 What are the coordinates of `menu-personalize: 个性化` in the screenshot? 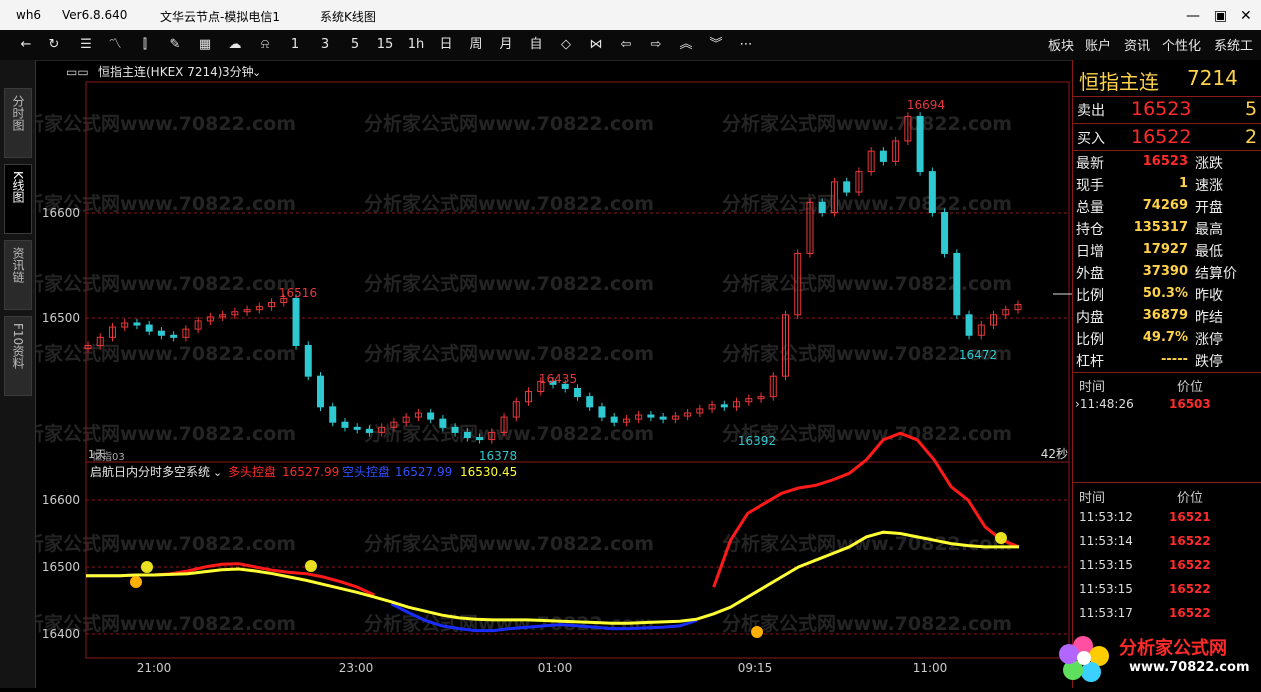 It's located at (1181, 44).